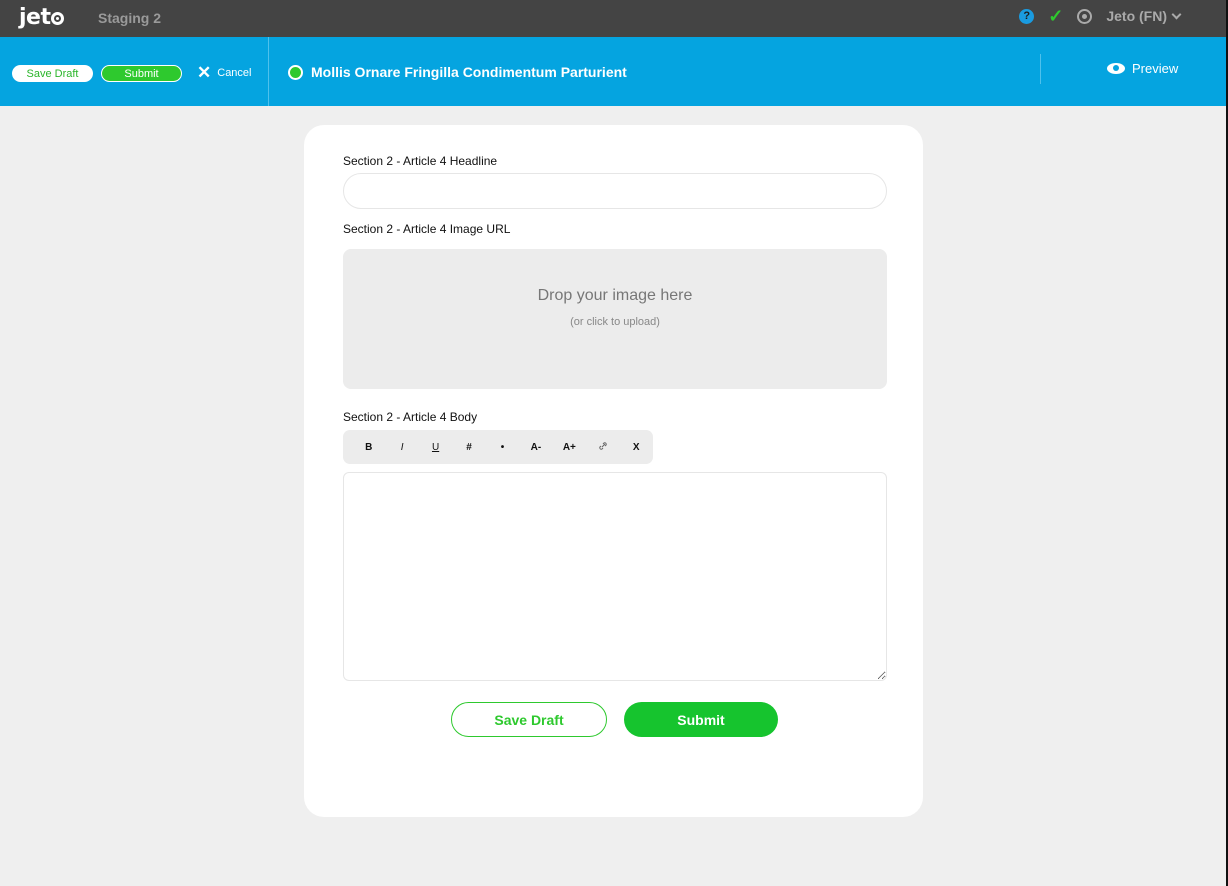 This screenshot has width=1228, height=886. What do you see at coordinates (615, 576) in the screenshot?
I see `body-textarea` at bounding box center [615, 576].